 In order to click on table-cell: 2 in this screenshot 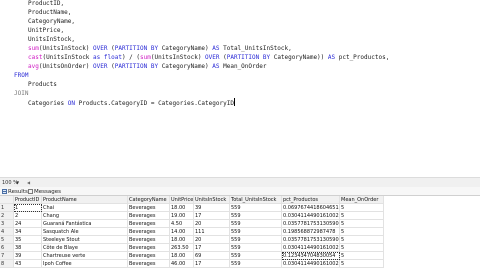, I will do `click(28, 216)`.